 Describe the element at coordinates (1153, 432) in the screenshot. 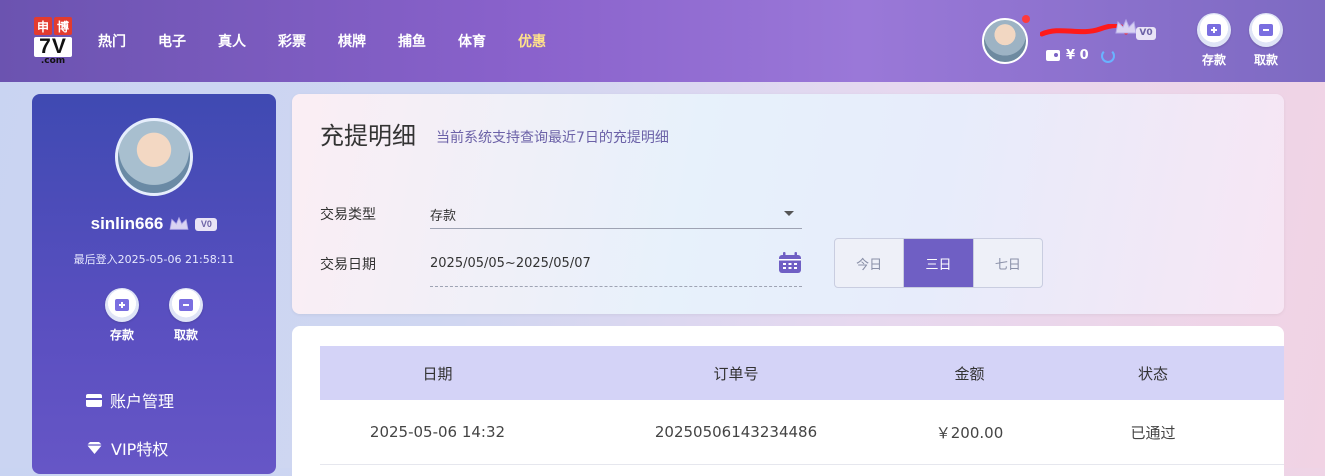

I see `cell-status: 已通过` at that location.